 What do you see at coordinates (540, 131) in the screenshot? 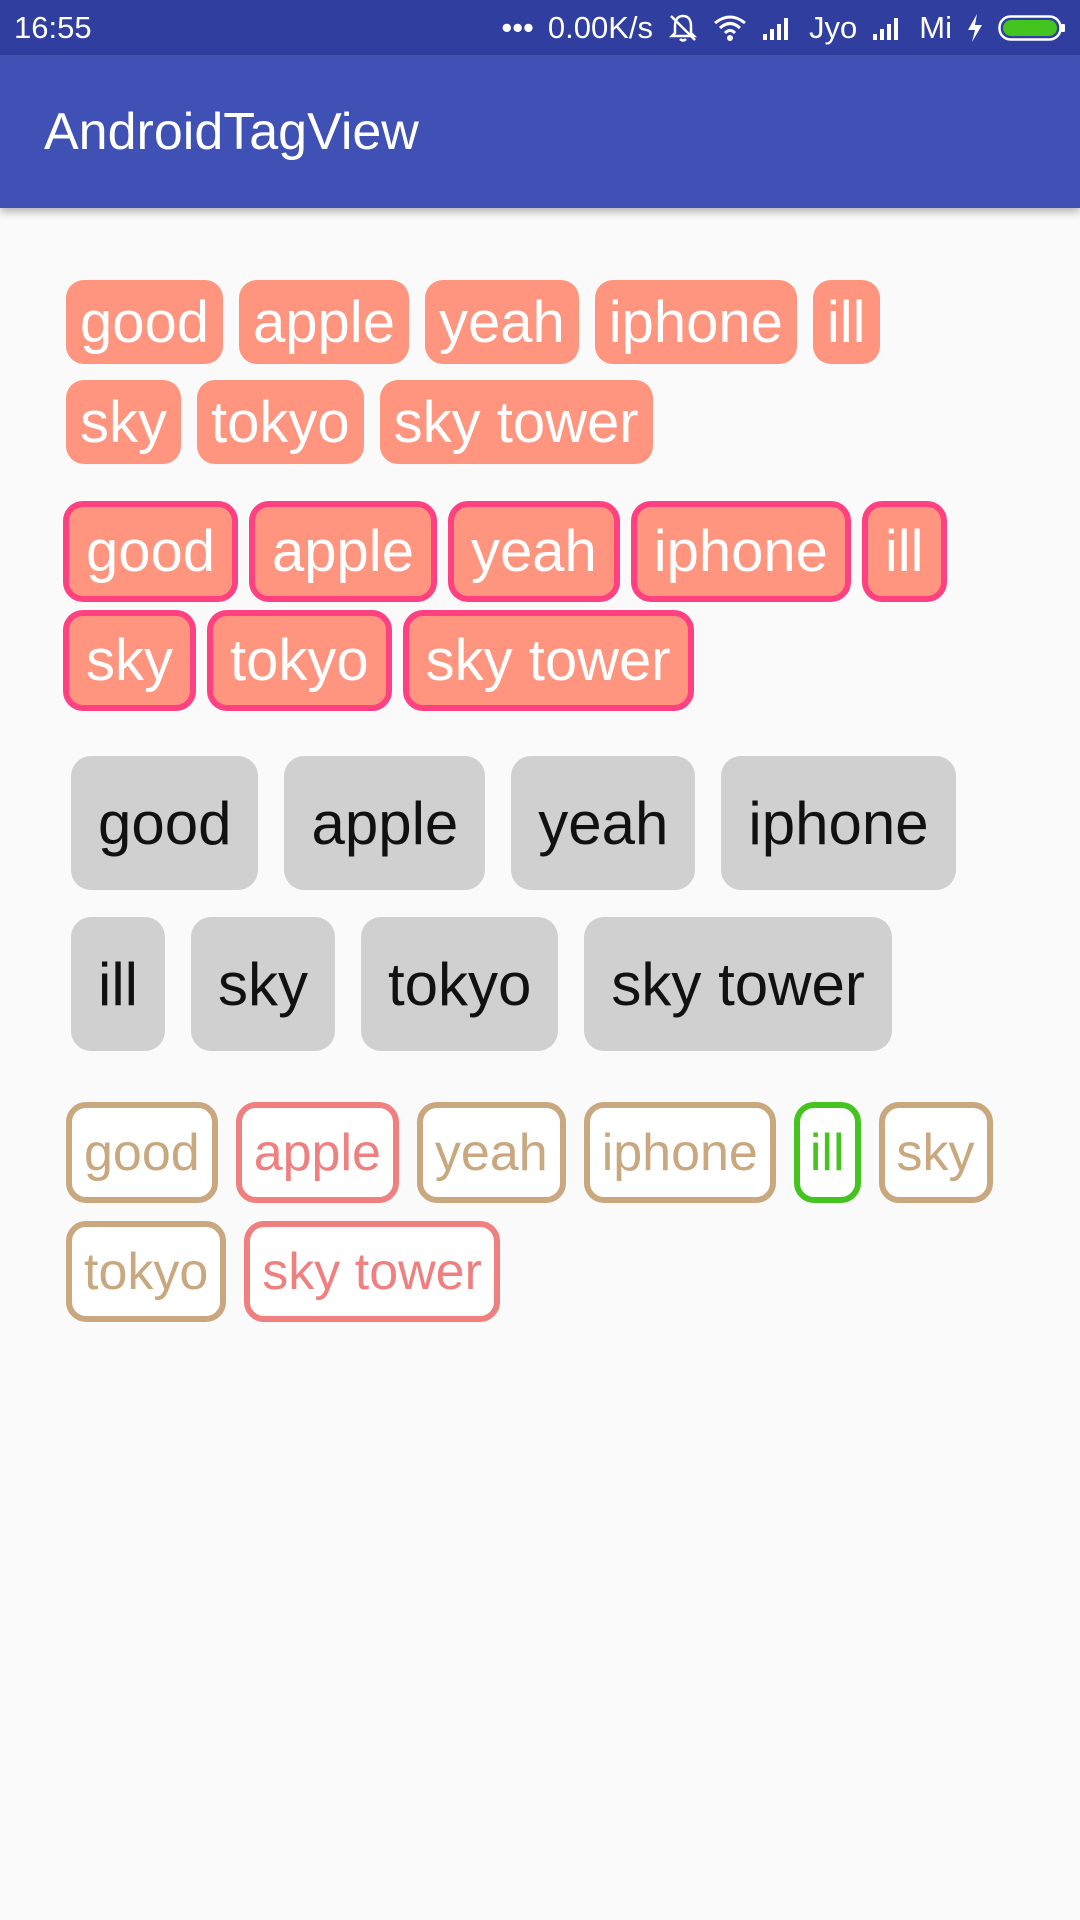
I see `app-bar: AndroidTagView` at bounding box center [540, 131].